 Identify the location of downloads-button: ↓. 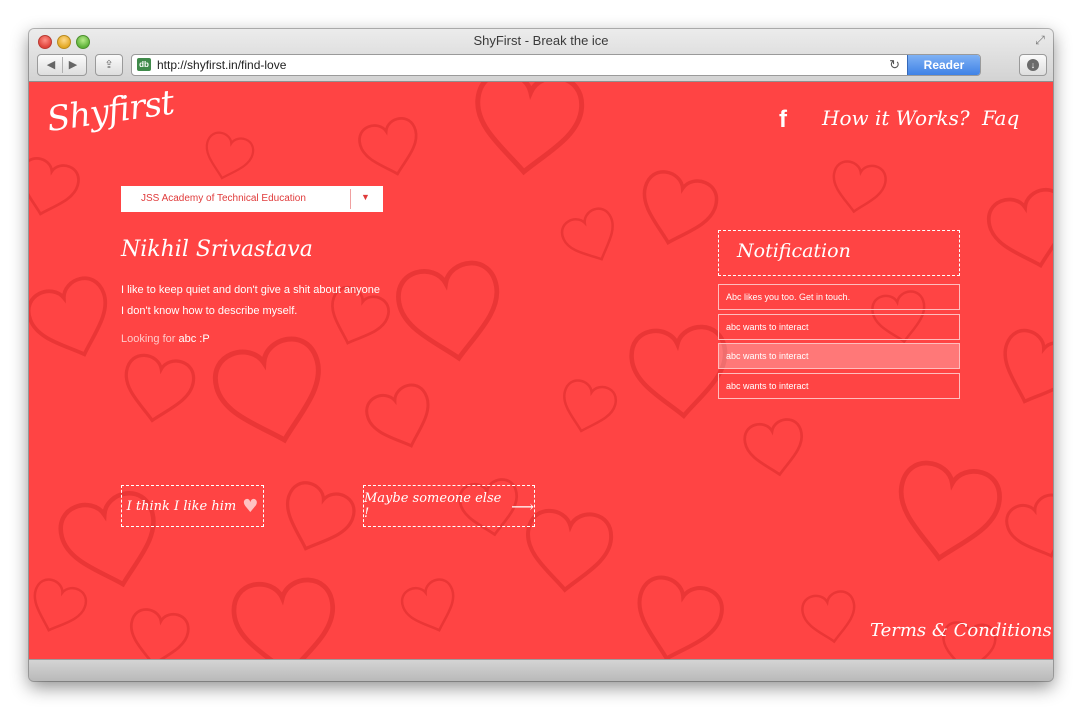
(1033, 65).